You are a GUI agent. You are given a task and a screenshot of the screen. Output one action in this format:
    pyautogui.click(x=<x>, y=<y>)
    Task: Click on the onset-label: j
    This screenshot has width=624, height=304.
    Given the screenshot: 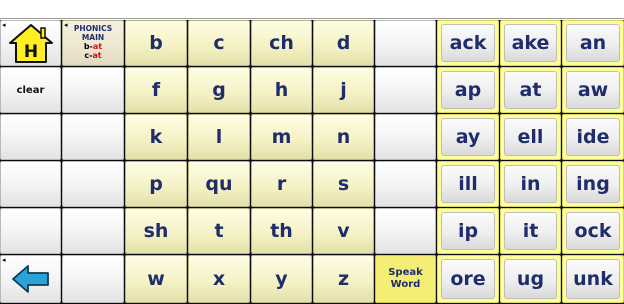 What is the action you would take?
    pyautogui.click(x=343, y=90)
    